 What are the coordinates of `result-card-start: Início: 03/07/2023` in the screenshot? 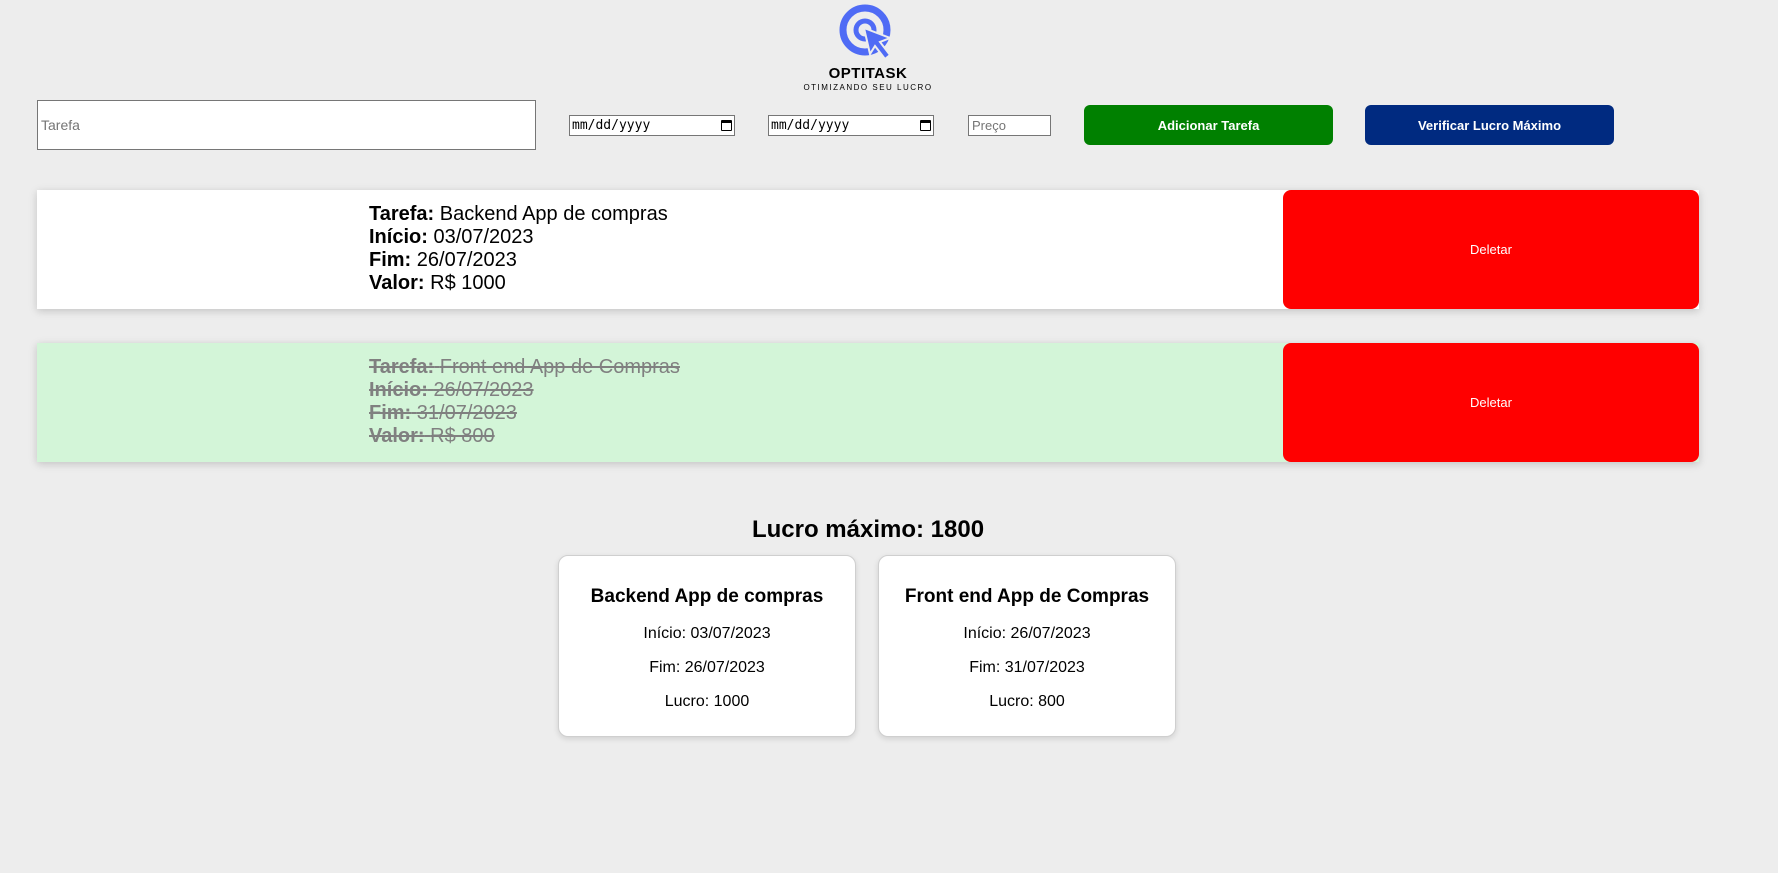 It's located at (707, 633).